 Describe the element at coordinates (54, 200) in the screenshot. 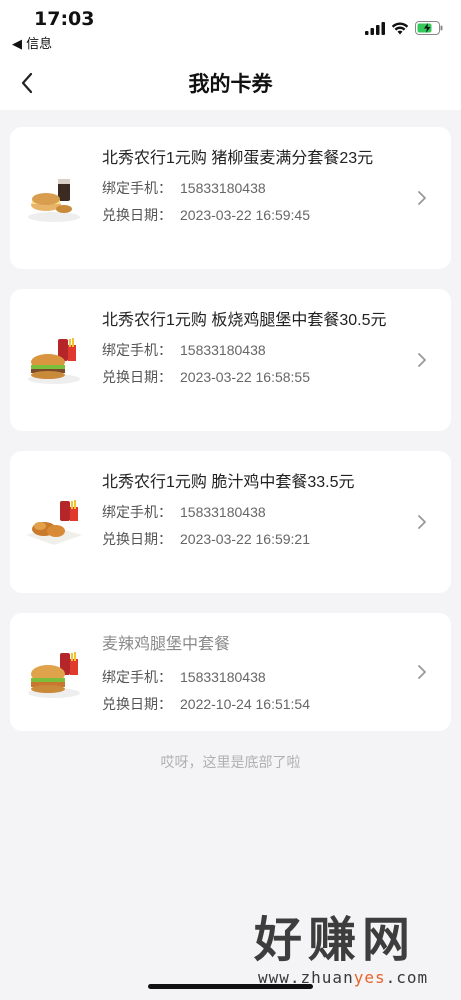

I see `breakfast-meal-icon` at that location.